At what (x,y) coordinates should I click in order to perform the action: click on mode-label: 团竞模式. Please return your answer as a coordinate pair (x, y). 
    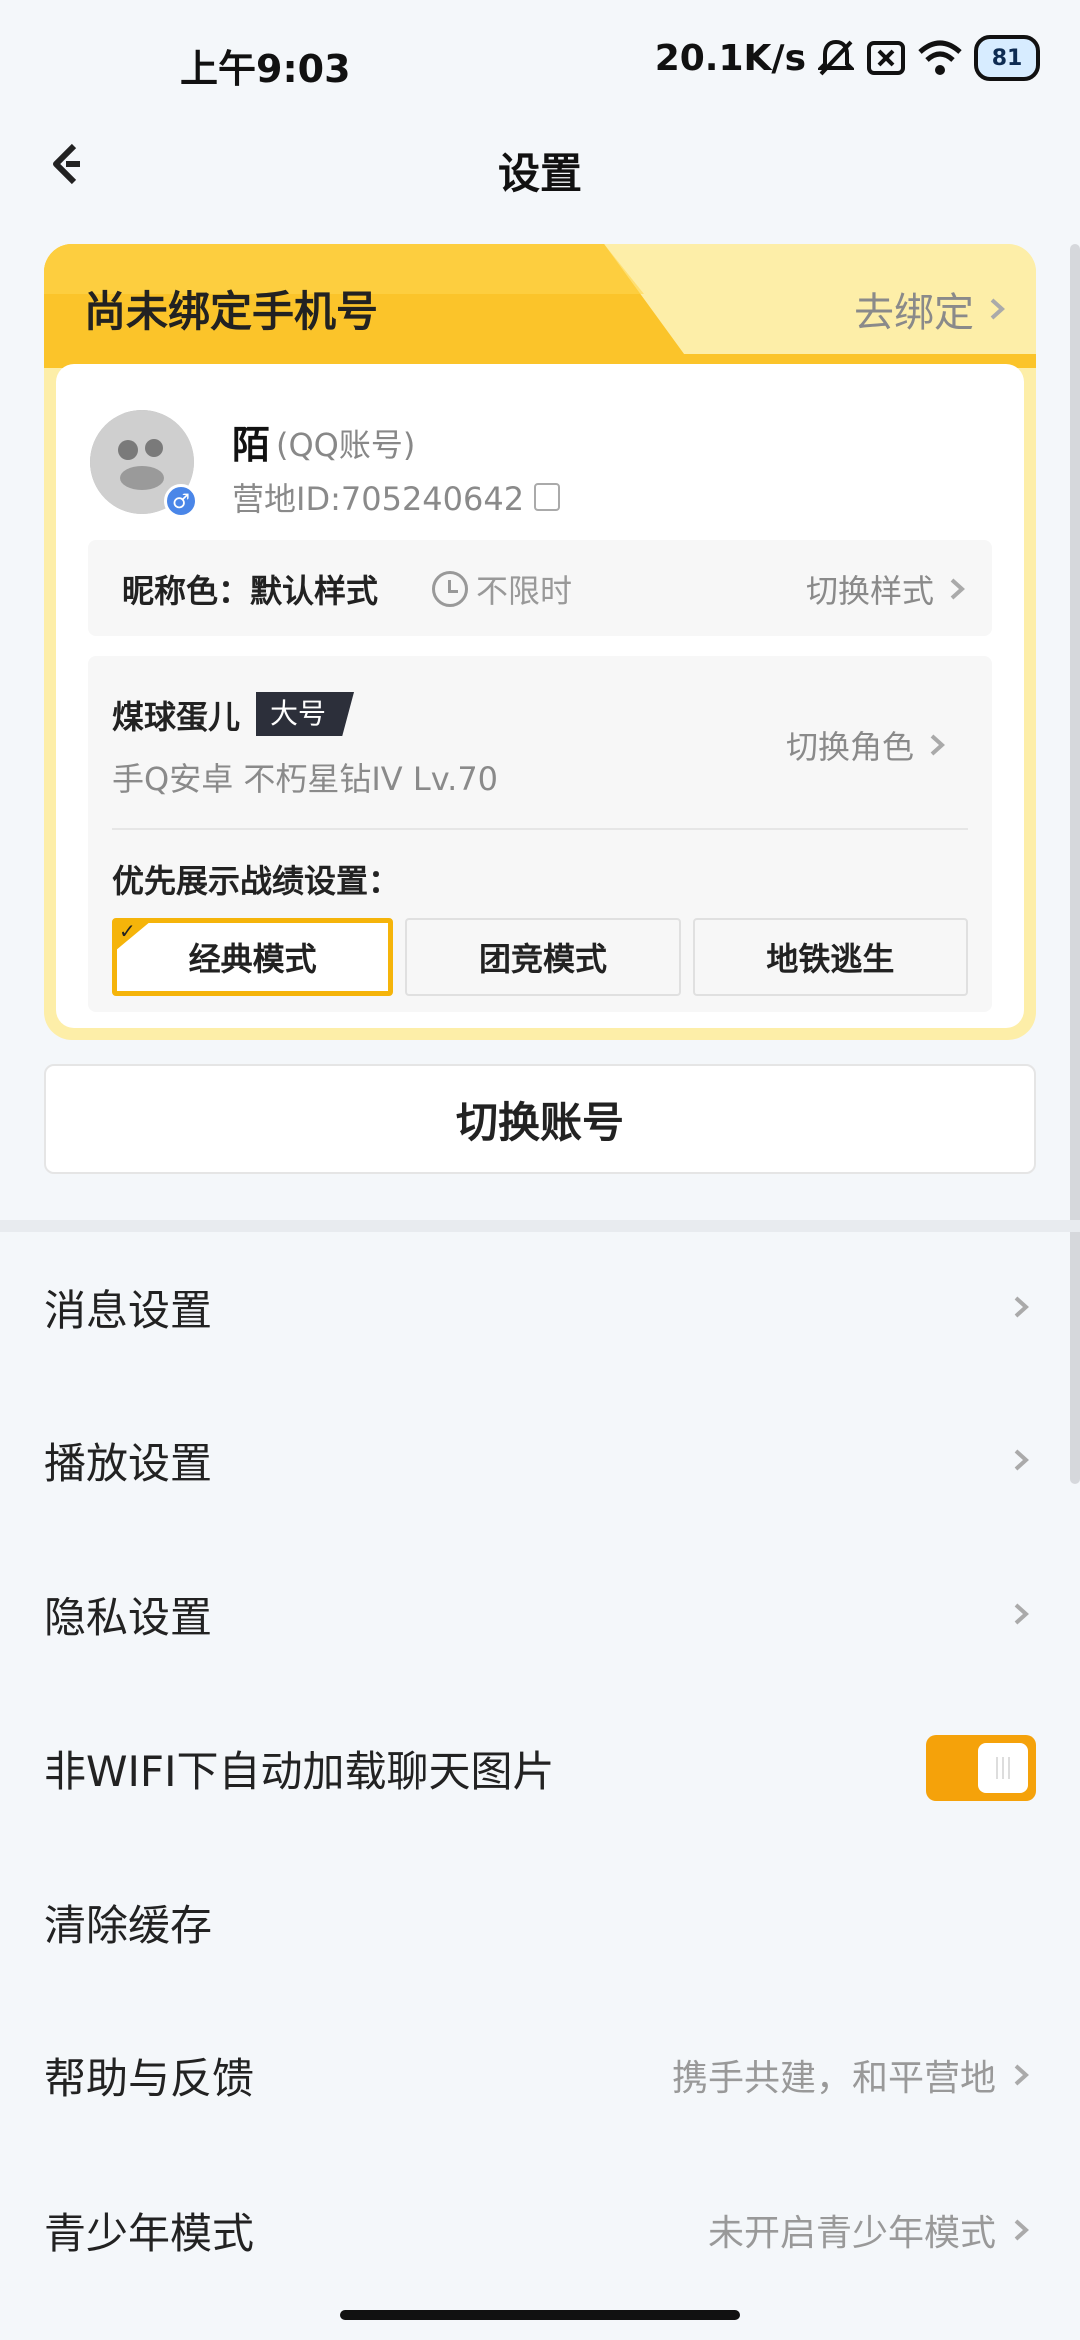
    Looking at the image, I should click on (542, 959).